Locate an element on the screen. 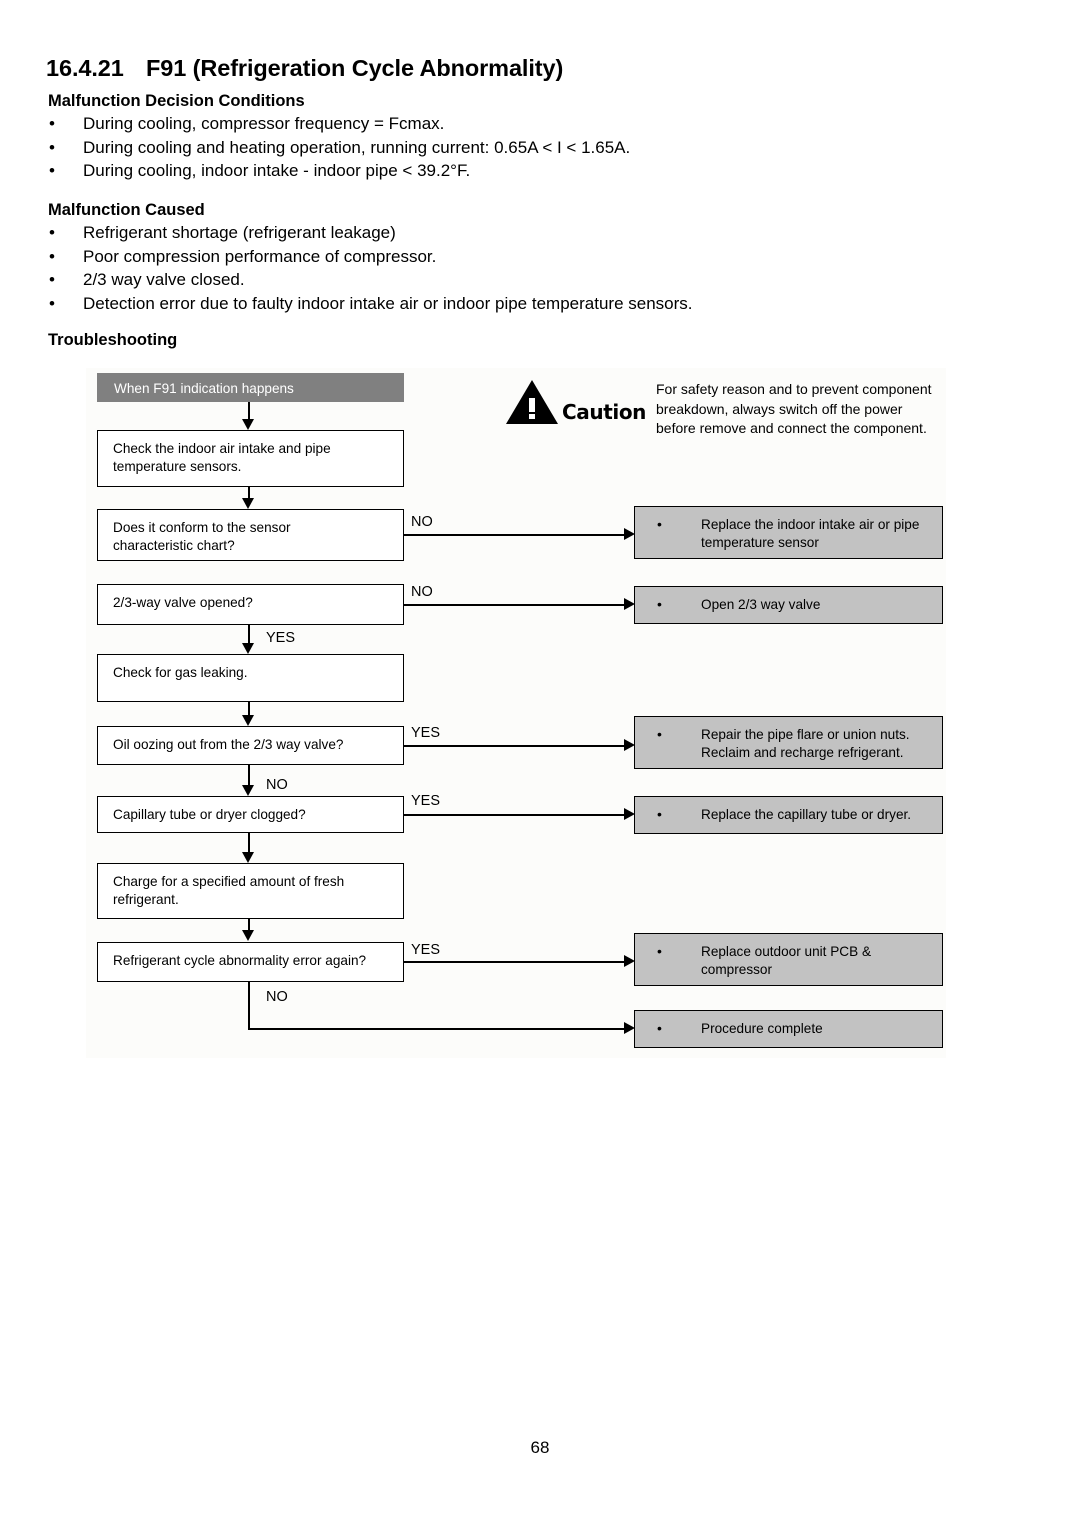 This screenshot has width=1080, height=1527. flow-node-oil-oozing: Oil oozing out from the 2/3 way valve? is located at coordinates (250, 745).